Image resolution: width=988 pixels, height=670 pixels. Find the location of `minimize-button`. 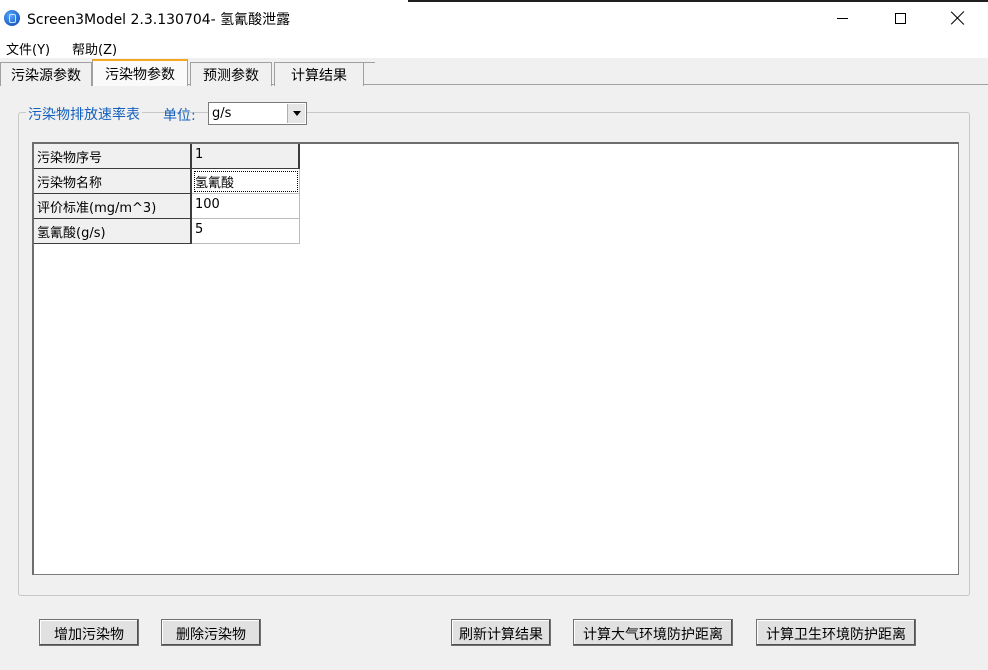

minimize-button is located at coordinates (842, 18).